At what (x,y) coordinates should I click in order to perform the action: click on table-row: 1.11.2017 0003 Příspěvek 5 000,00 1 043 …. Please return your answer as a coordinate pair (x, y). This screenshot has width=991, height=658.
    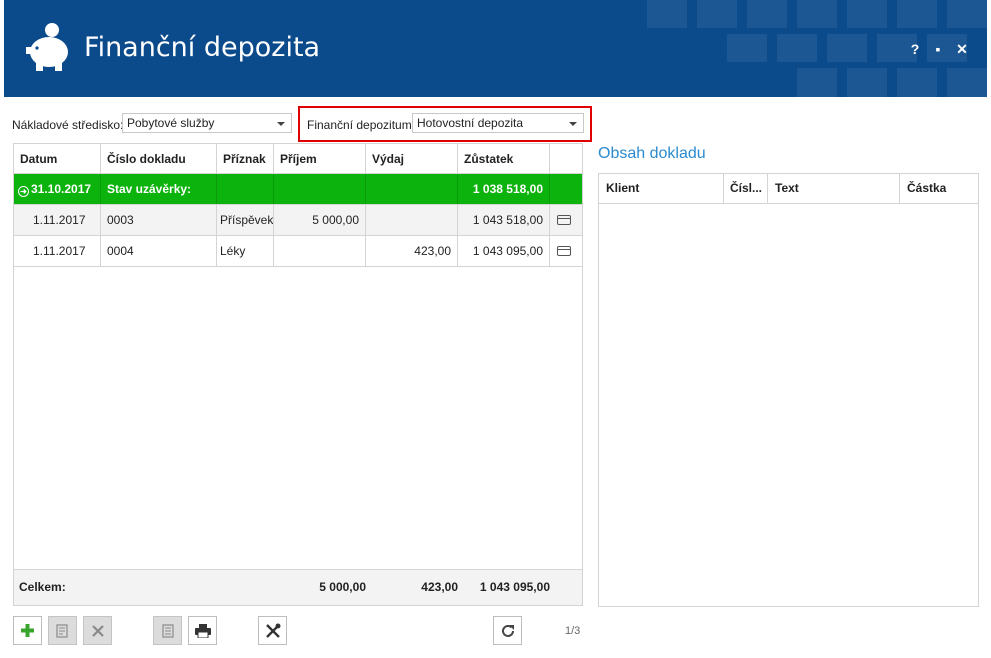
    Looking at the image, I should click on (298, 220).